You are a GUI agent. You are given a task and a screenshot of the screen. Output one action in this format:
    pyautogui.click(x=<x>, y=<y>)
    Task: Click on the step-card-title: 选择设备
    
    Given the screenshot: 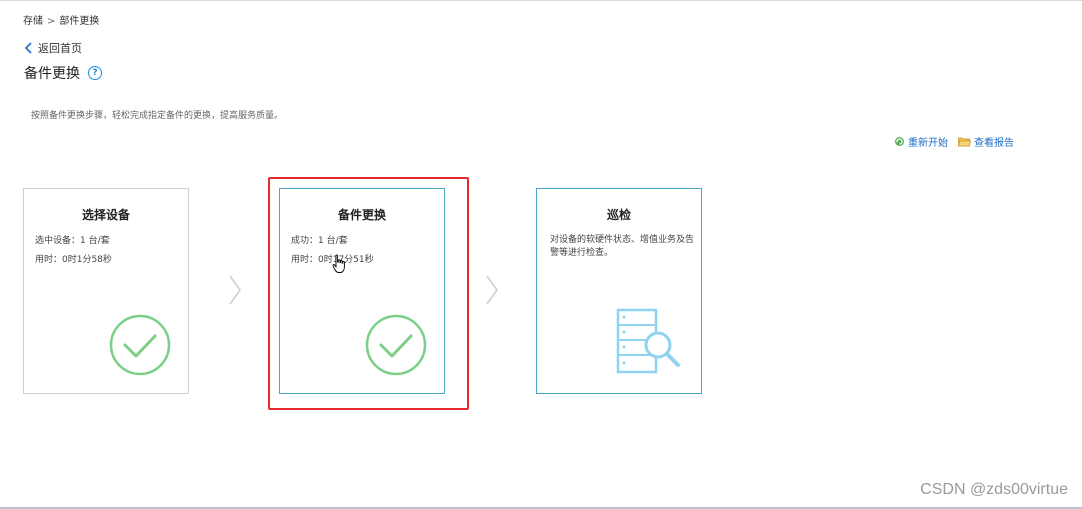 What is the action you would take?
    pyautogui.click(x=105, y=215)
    